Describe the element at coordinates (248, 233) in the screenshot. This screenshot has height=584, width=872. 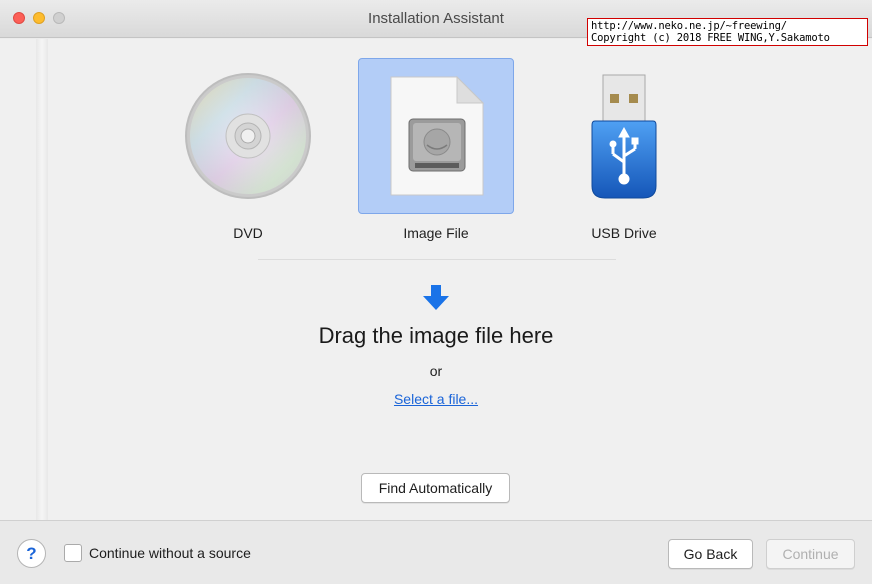
I see `source-label-dvd: DVD` at that location.